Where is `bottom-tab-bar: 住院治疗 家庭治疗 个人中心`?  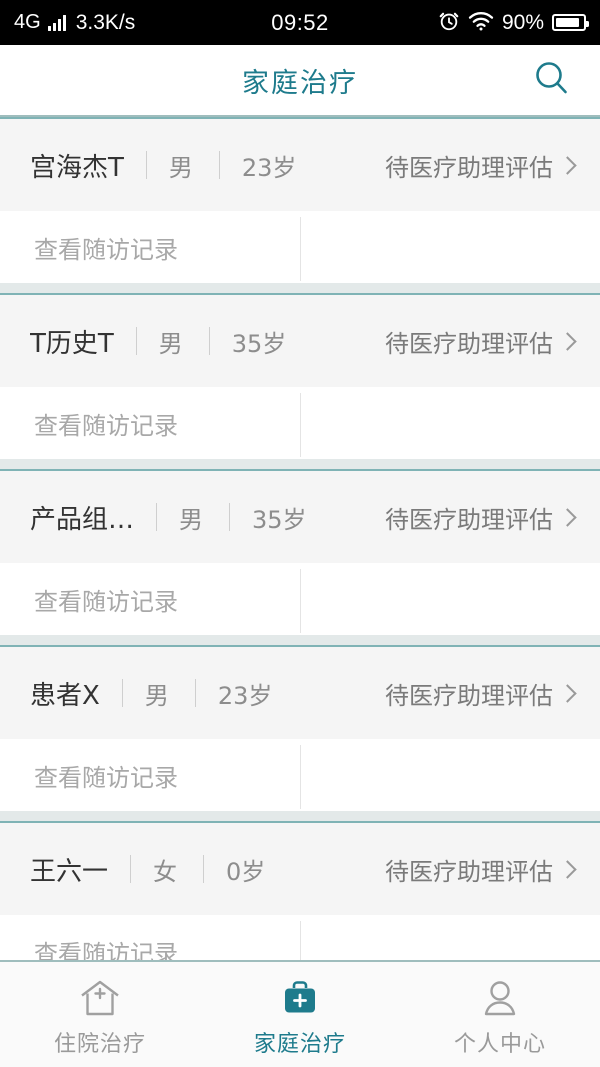
bottom-tab-bar: 住院治疗 家庭治疗 个人中心 is located at coordinates (300, 1013).